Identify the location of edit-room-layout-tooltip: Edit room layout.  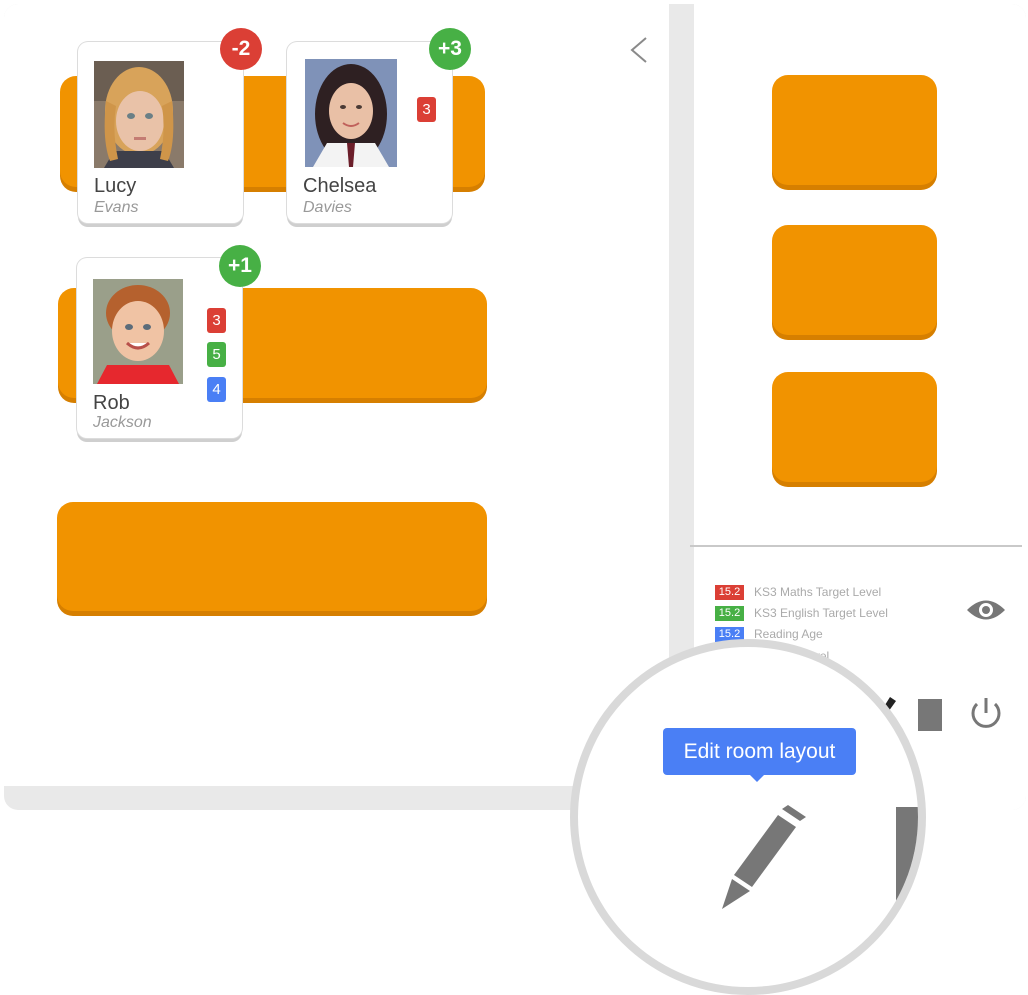
(759, 751).